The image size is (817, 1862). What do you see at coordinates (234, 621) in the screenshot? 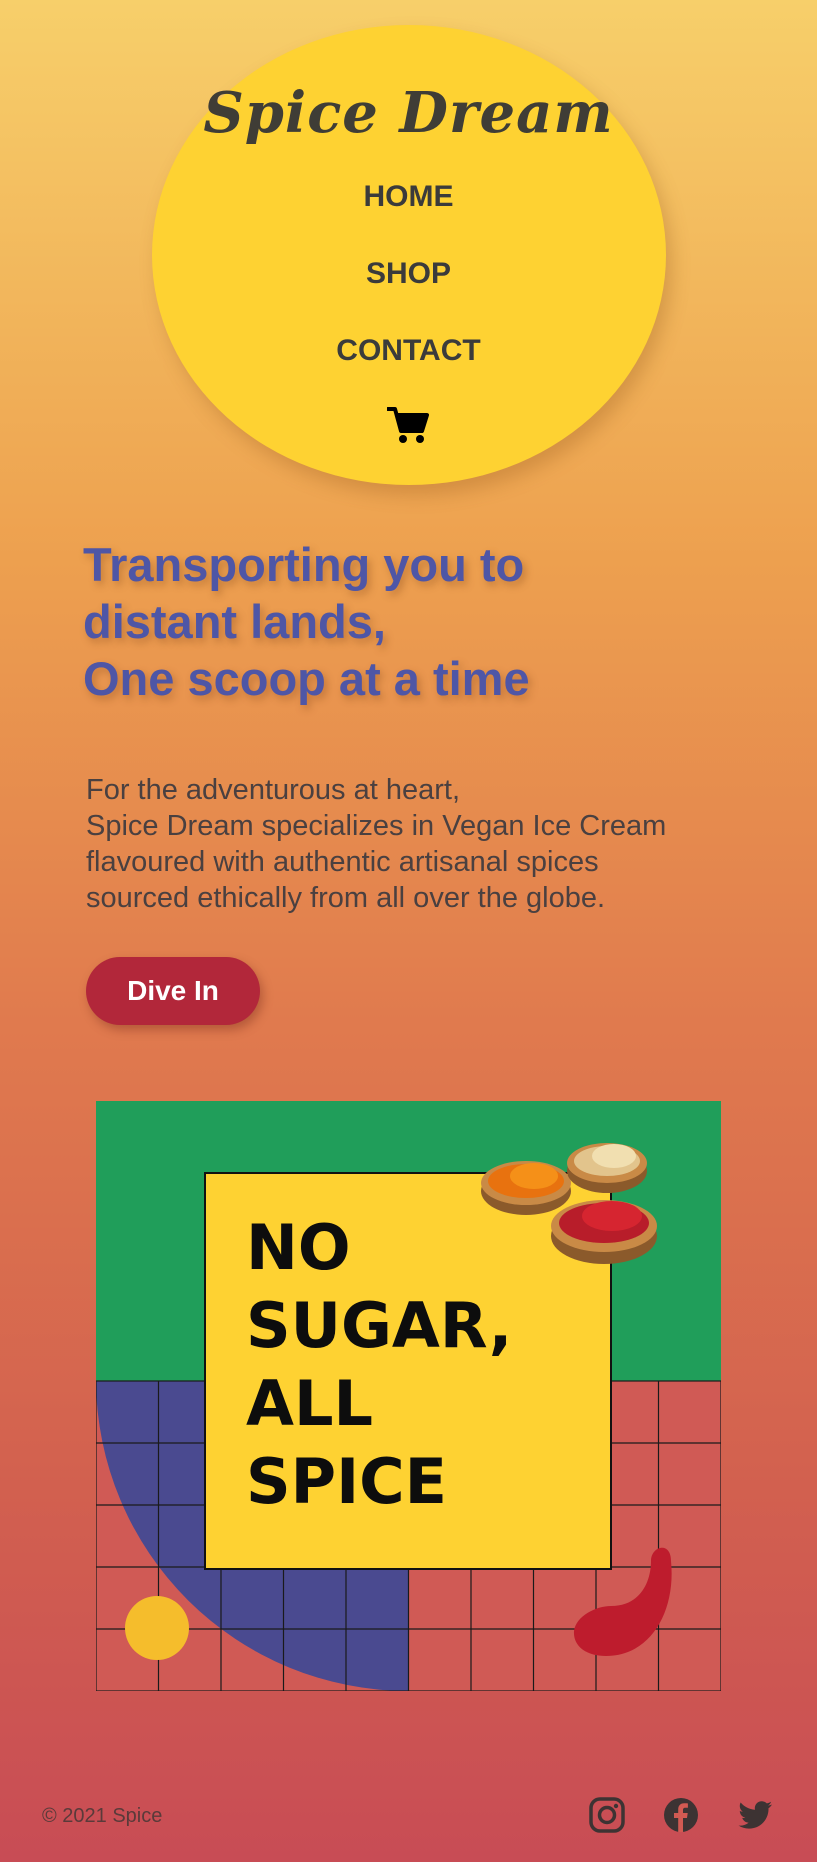
I see `headline-line: distant lands,` at bounding box center [234, 621].